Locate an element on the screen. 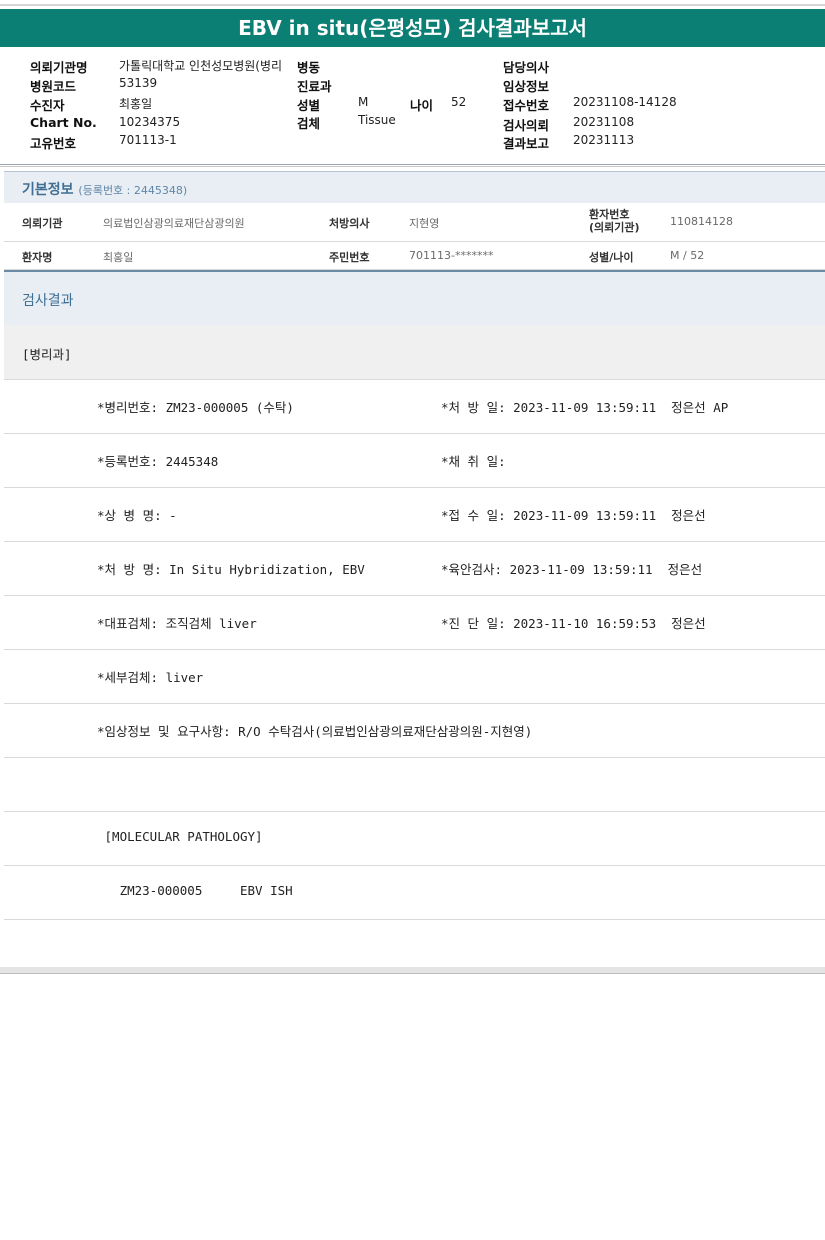  result-field-right: *진 단 일: 2023-11-10 16:59:53 정은선 is located at coordinates (573, 623).